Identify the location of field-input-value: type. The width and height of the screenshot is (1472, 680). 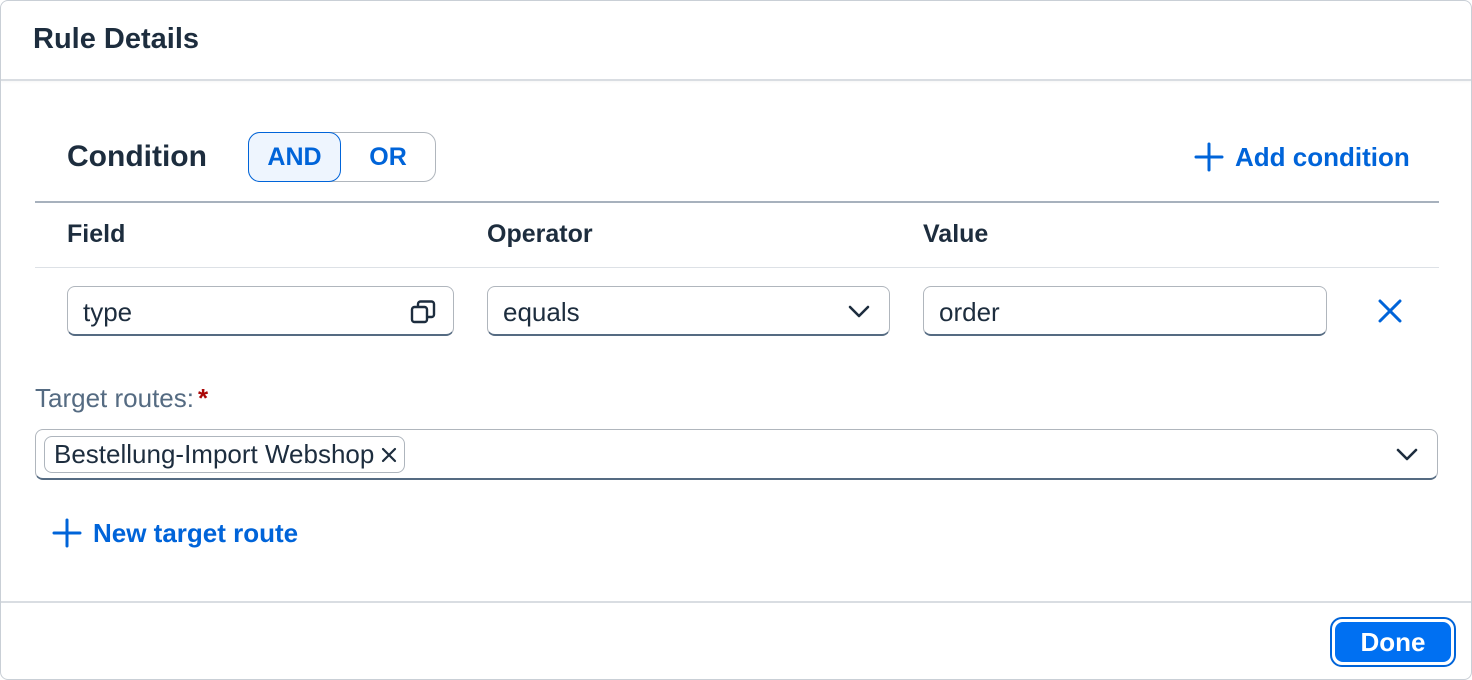
(108, 312).